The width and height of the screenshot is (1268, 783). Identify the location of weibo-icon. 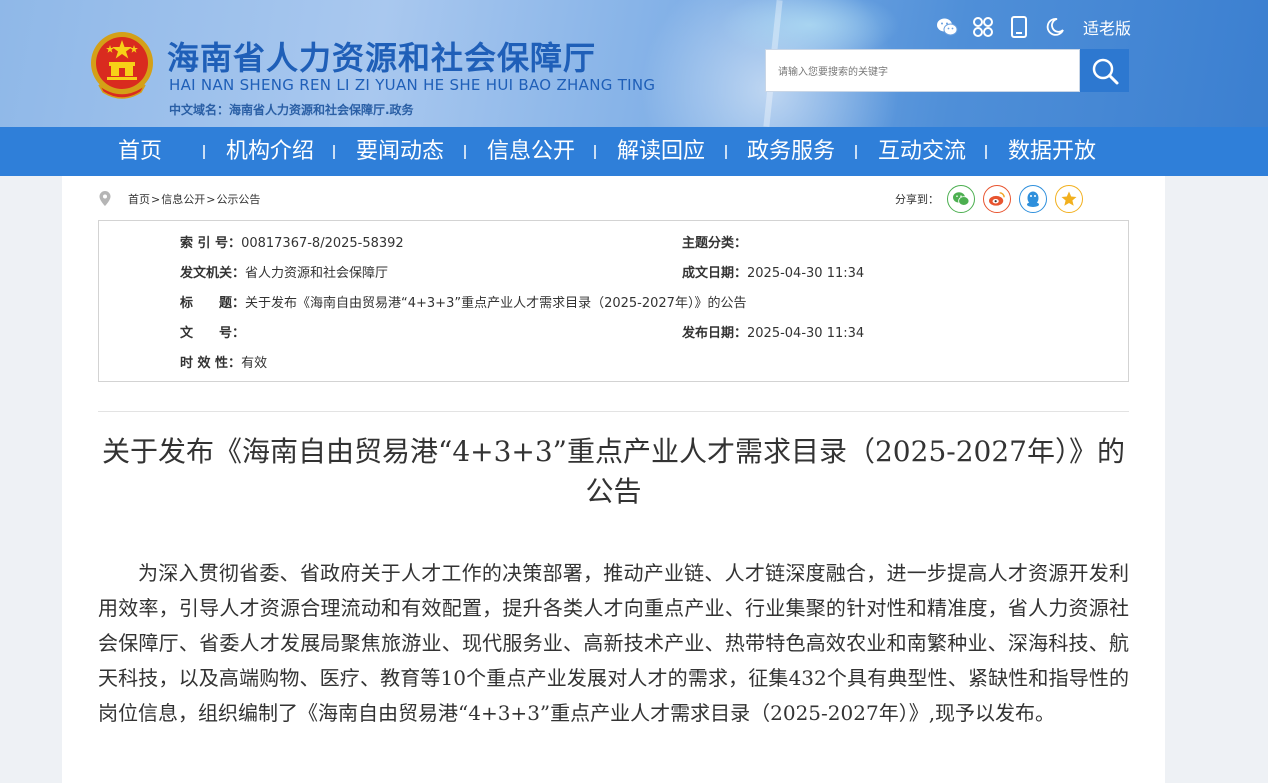
(997, 199).